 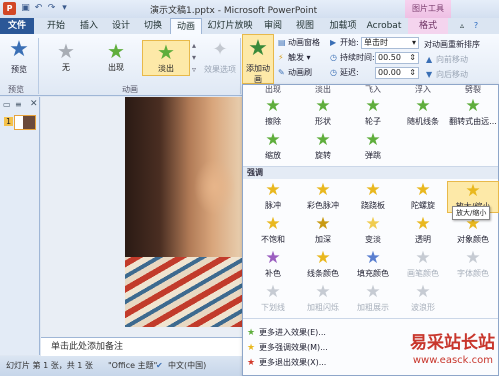 What do you see at coordinates (452, 59) in the screenshot?
I see `move-earlier-label: 向前移动` at bounding box center [452, 59].